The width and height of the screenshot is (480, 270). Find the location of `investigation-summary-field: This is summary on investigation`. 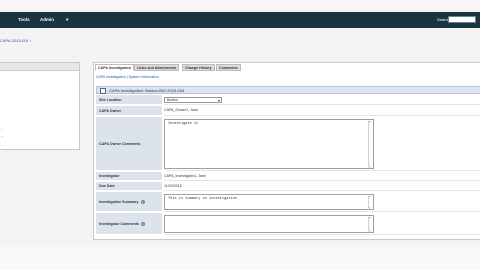

investigation-summary-field: This is summary on investigation is located at coordinates (269, 202).